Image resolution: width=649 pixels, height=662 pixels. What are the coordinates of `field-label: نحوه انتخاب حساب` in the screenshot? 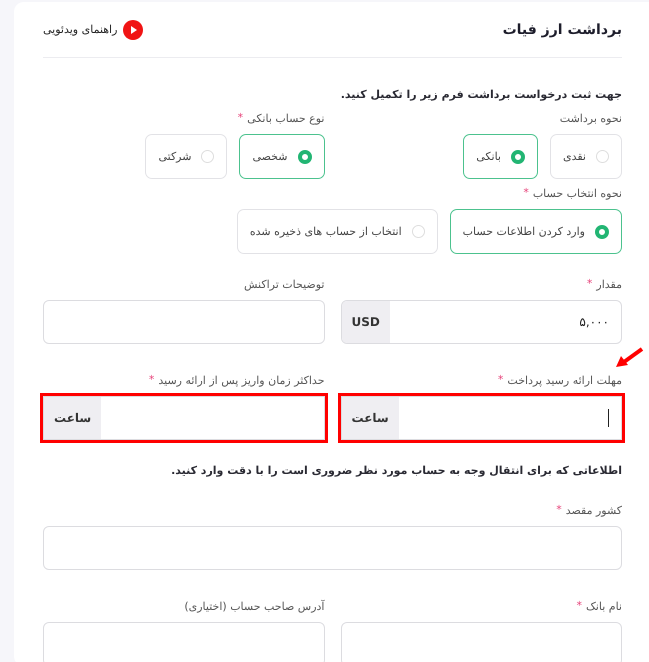 It's located at (577, 194).